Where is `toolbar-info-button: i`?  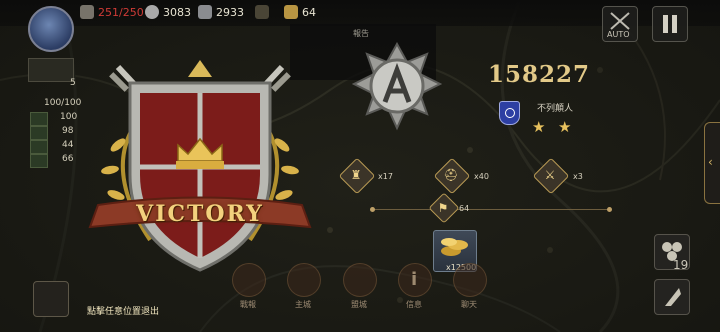 toolbar-info-button: i is located at coordinates (415, 280).